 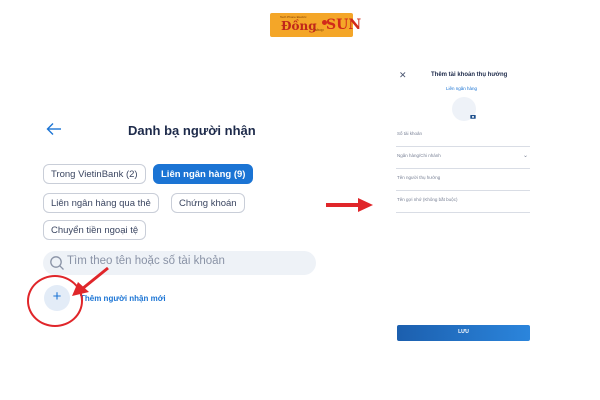 What do you see at coordinates (192, 130) in the screenshot?
I see `page-title: Danh bạ người nhận` at bounding box center [192, 130].